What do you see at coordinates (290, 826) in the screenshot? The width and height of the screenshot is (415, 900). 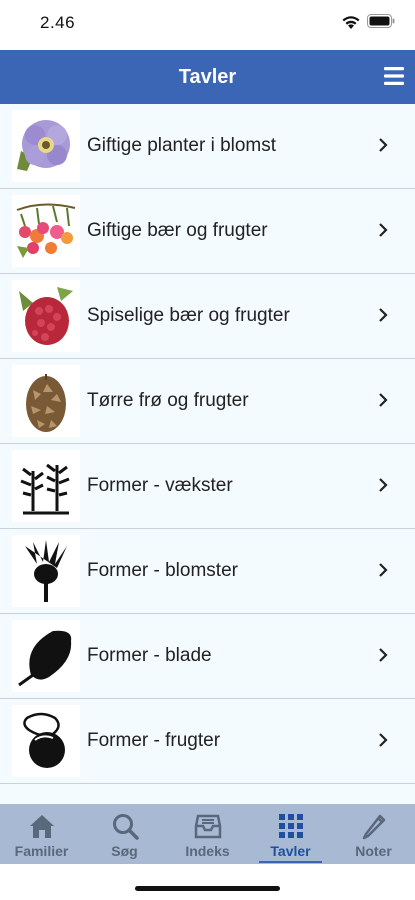 I see `grid-icon` at bounding box center [290, 826].